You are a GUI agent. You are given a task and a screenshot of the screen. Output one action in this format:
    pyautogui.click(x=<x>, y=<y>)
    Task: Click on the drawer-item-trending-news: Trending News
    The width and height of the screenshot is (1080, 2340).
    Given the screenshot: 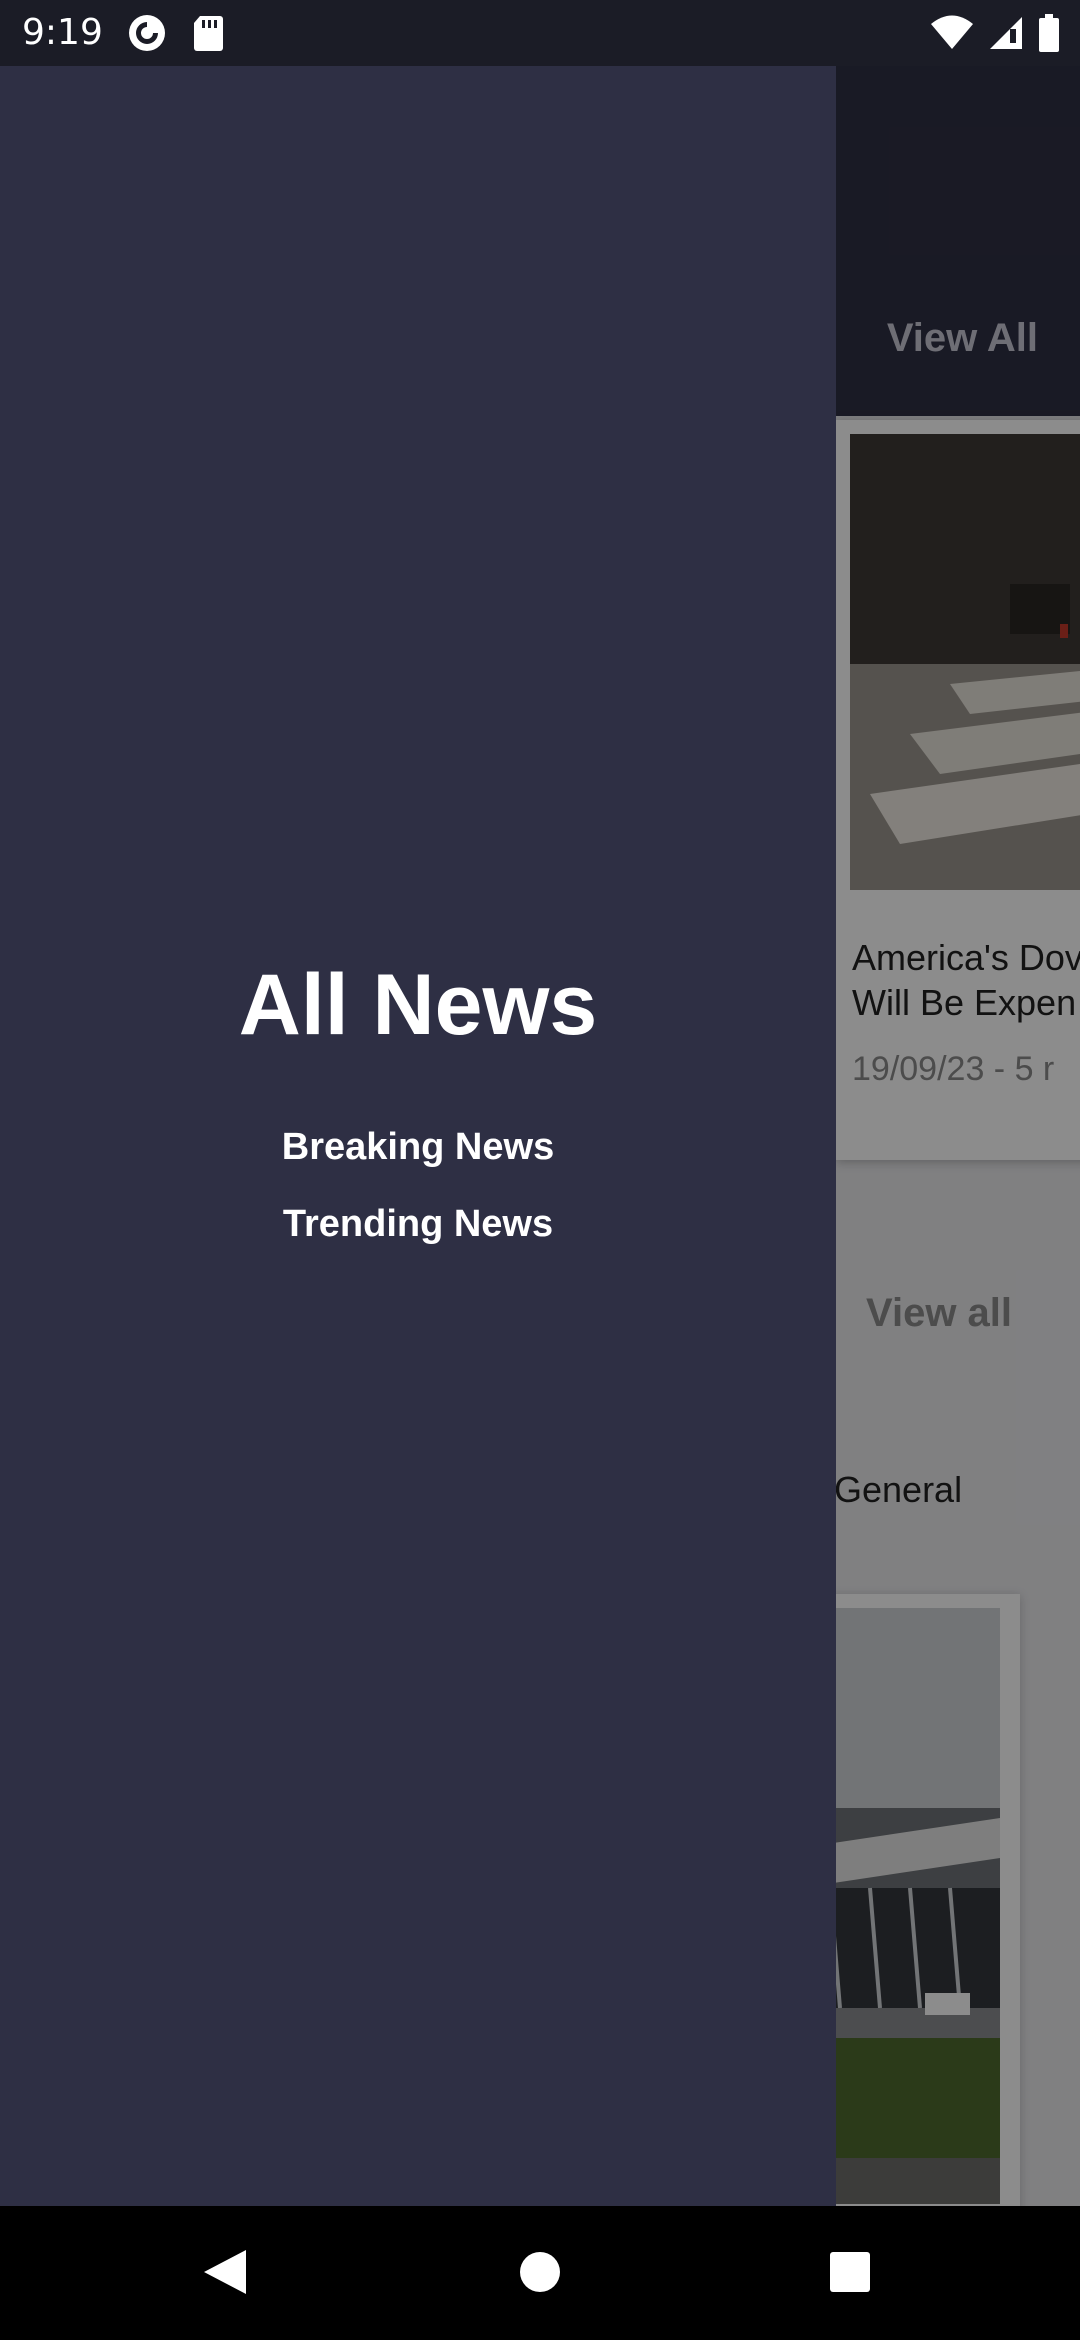 What is the action you would take?
    pyautogui.click(x=418, y=1224)
    